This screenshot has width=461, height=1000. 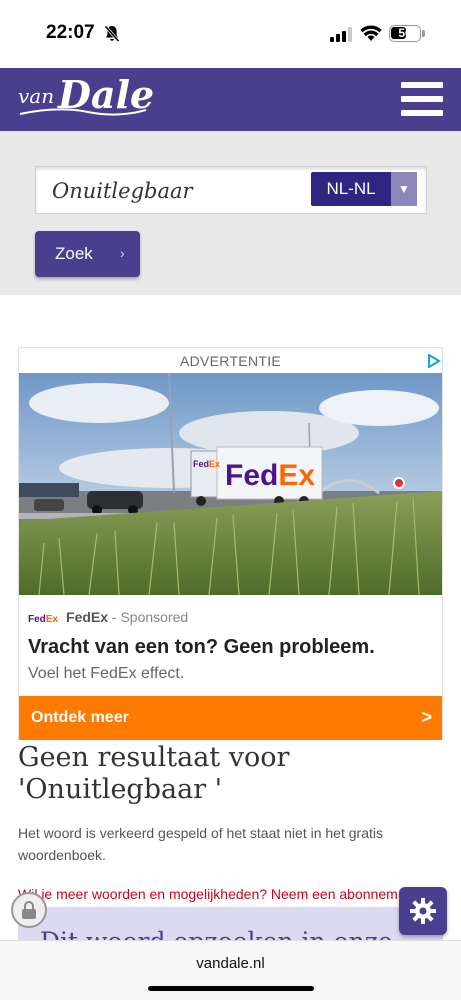 I want to click on lock-icon, so click(x=29, y=910).